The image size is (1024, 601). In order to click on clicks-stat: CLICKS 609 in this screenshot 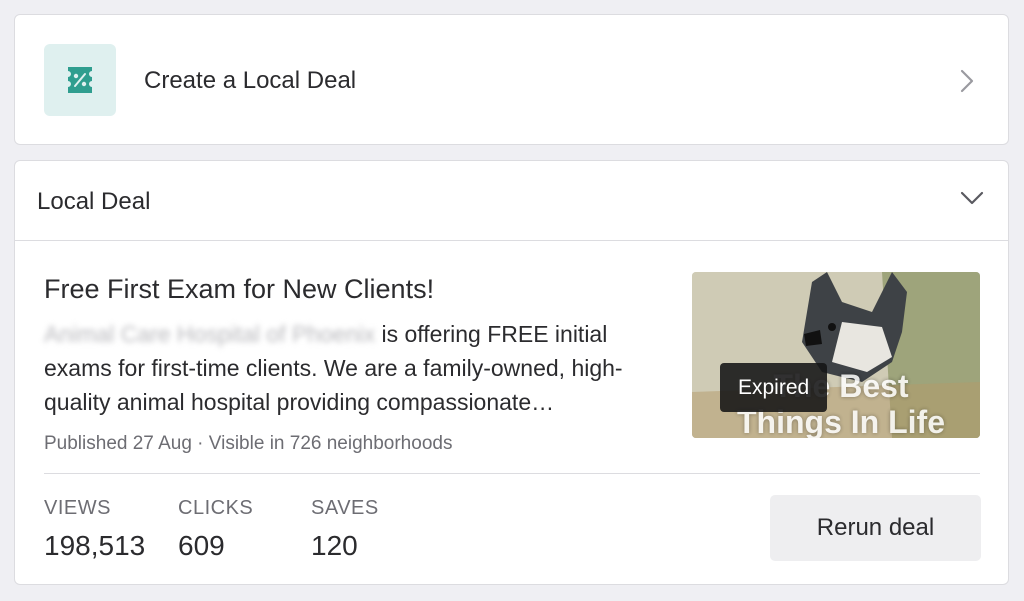, I will do `click(215, 529)`.